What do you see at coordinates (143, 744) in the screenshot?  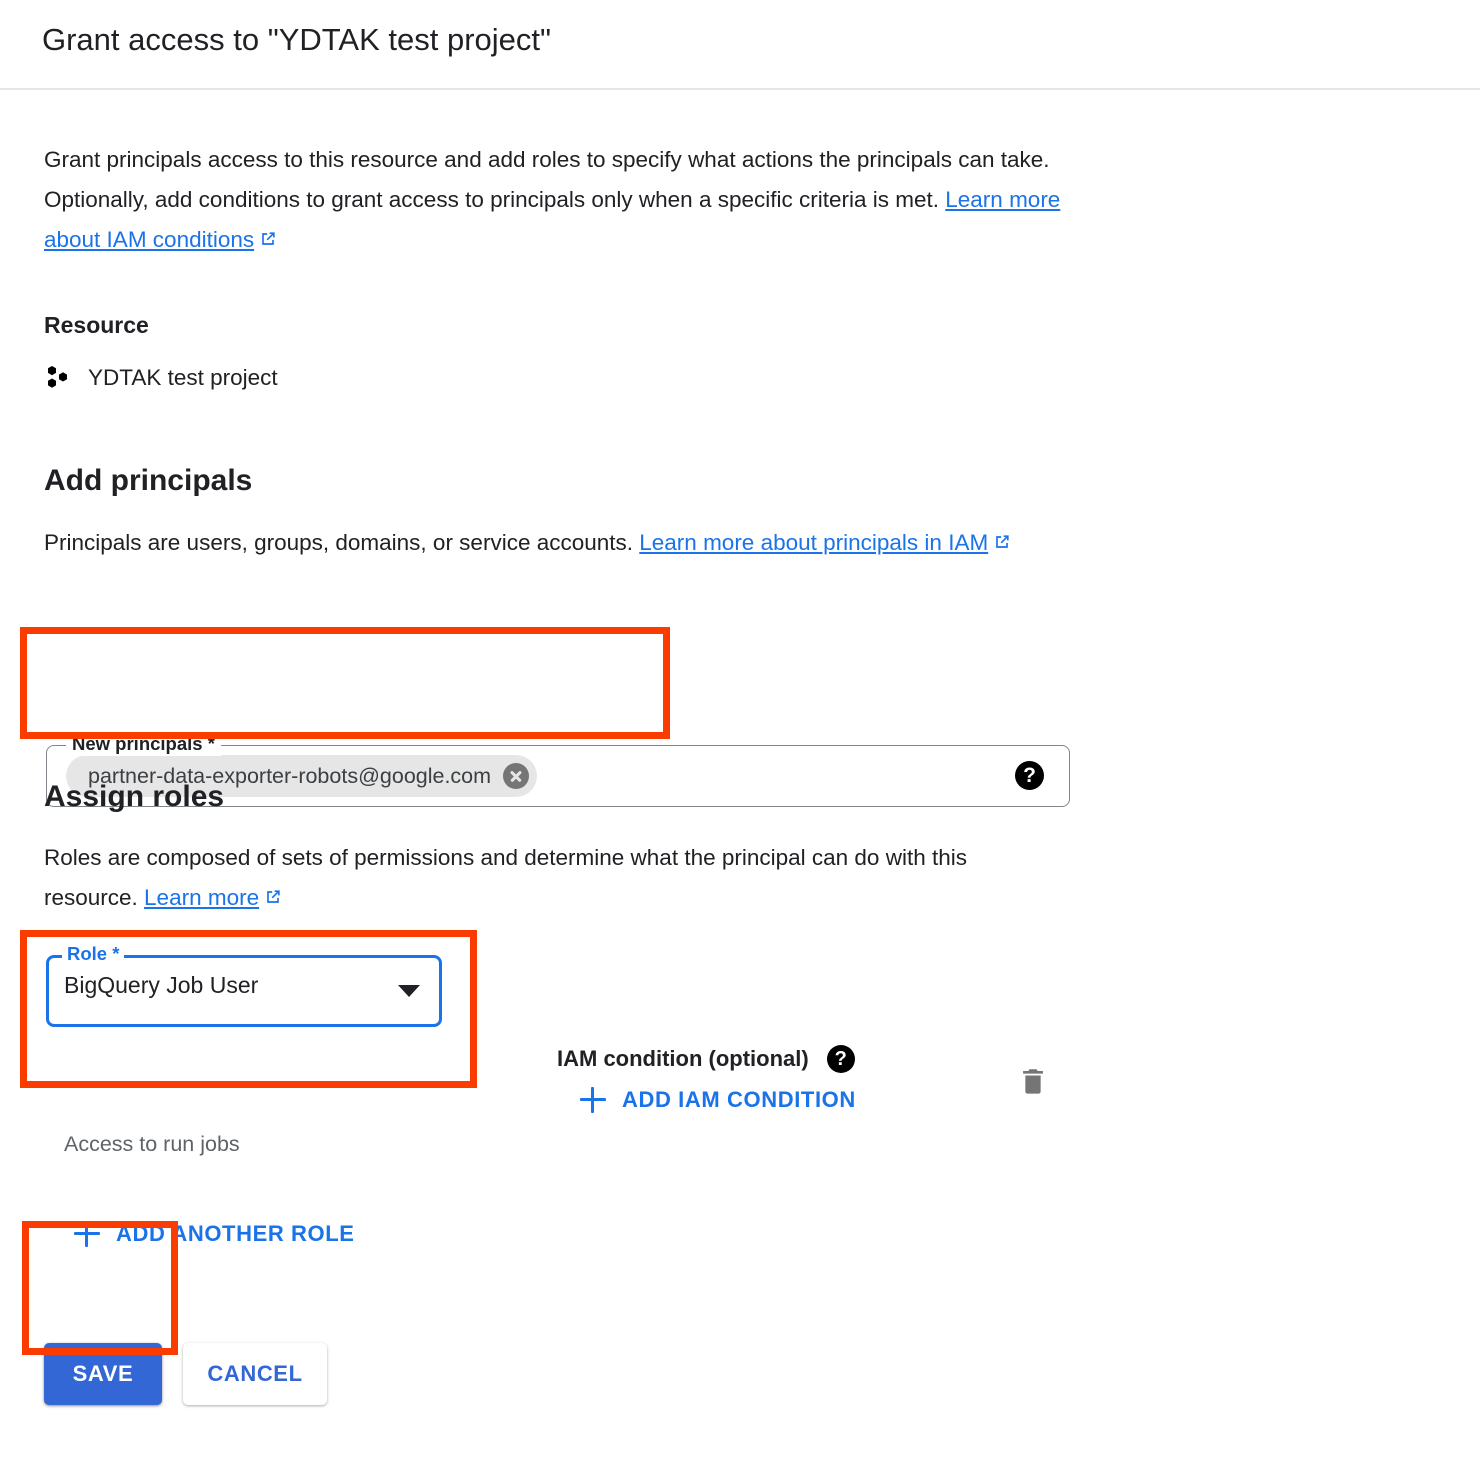 I see `new-principals-label: New principals *` at bounding box center [143, 744].